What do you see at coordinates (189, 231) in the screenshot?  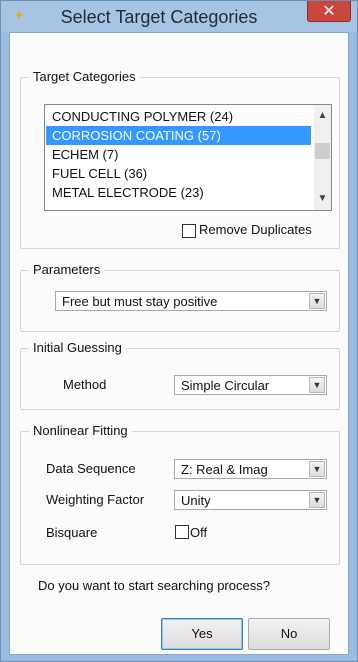 I see `remove-duplicates-checkbox` at bounding box center [189, 231].